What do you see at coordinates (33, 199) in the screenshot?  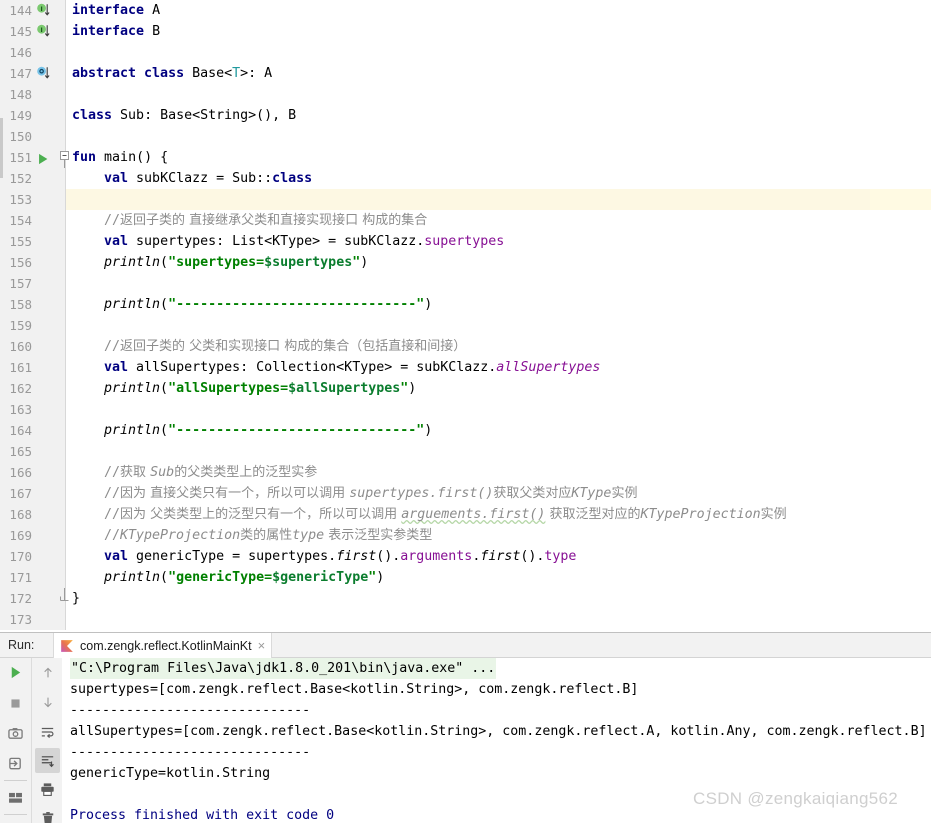 I see `editor-gutter-cell: 153` at bounding box center [33, 199].